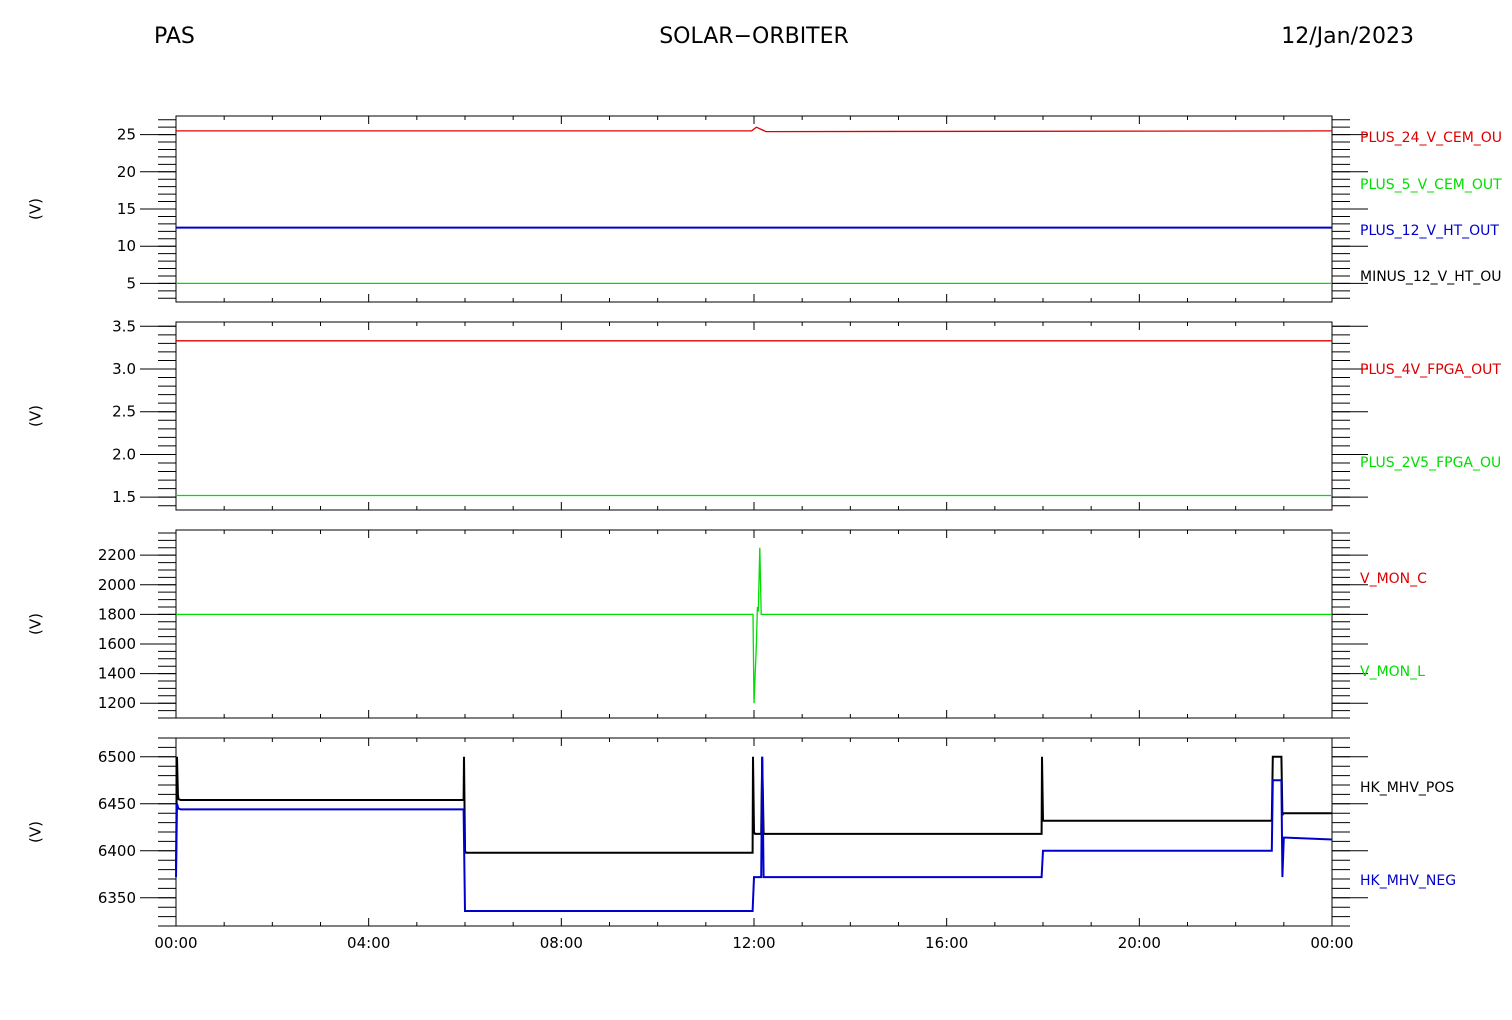 The height and width of the screenshot is (1020, 1512). I want to click on panel-3-ytick-label: 1600, so click(117, 644).